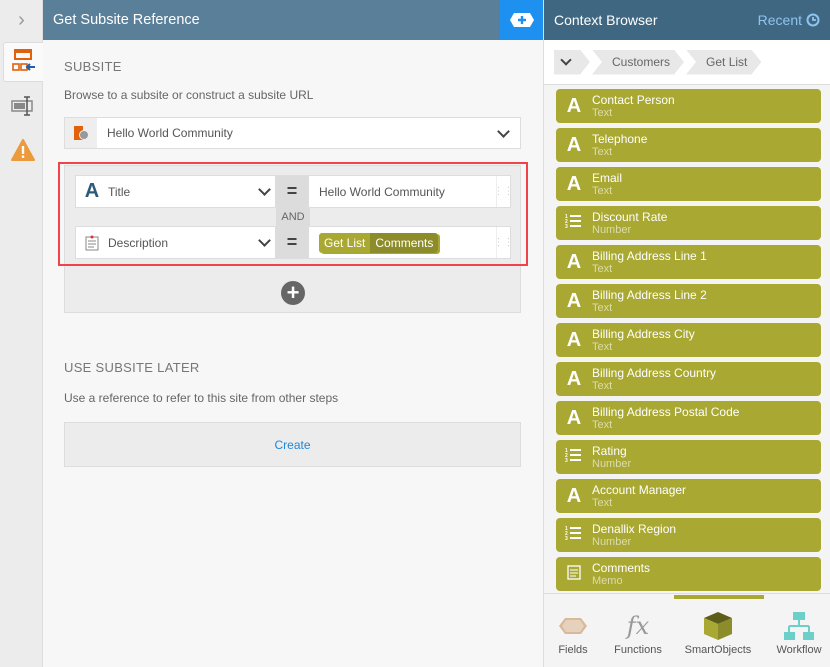 This screenshot has width=830, height=667. What do you see at coordinates (638, 650) in the screenshot?
I see `tab-label: Functions` at bounding box center [638, 650].